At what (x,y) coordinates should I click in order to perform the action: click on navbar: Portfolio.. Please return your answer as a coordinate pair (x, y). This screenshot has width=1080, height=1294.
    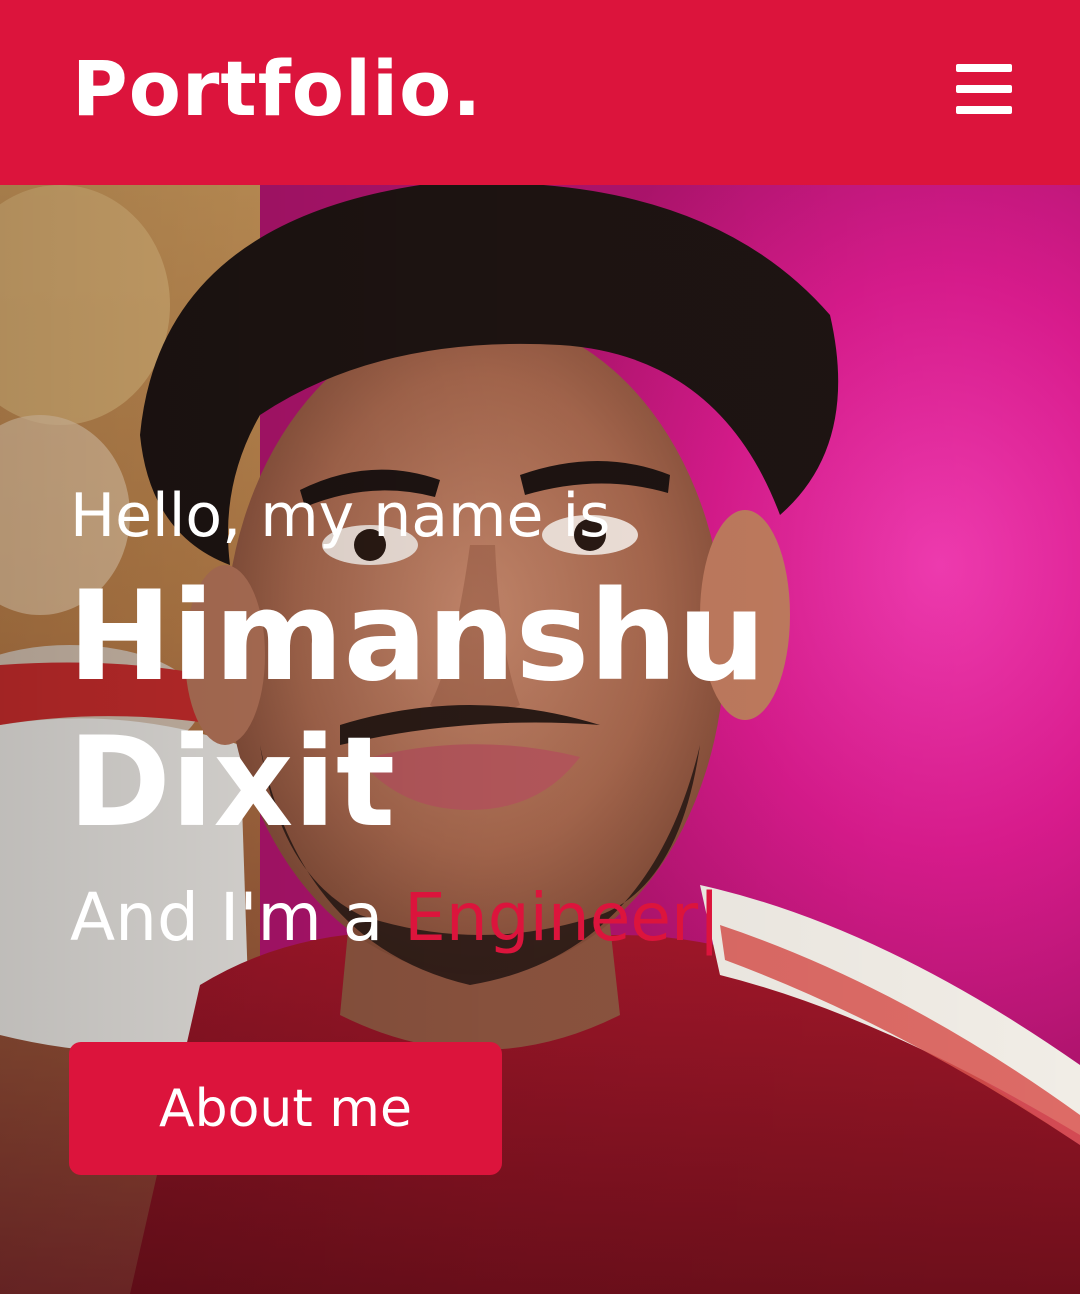
    Looking at the image, I should click on (540, 92).